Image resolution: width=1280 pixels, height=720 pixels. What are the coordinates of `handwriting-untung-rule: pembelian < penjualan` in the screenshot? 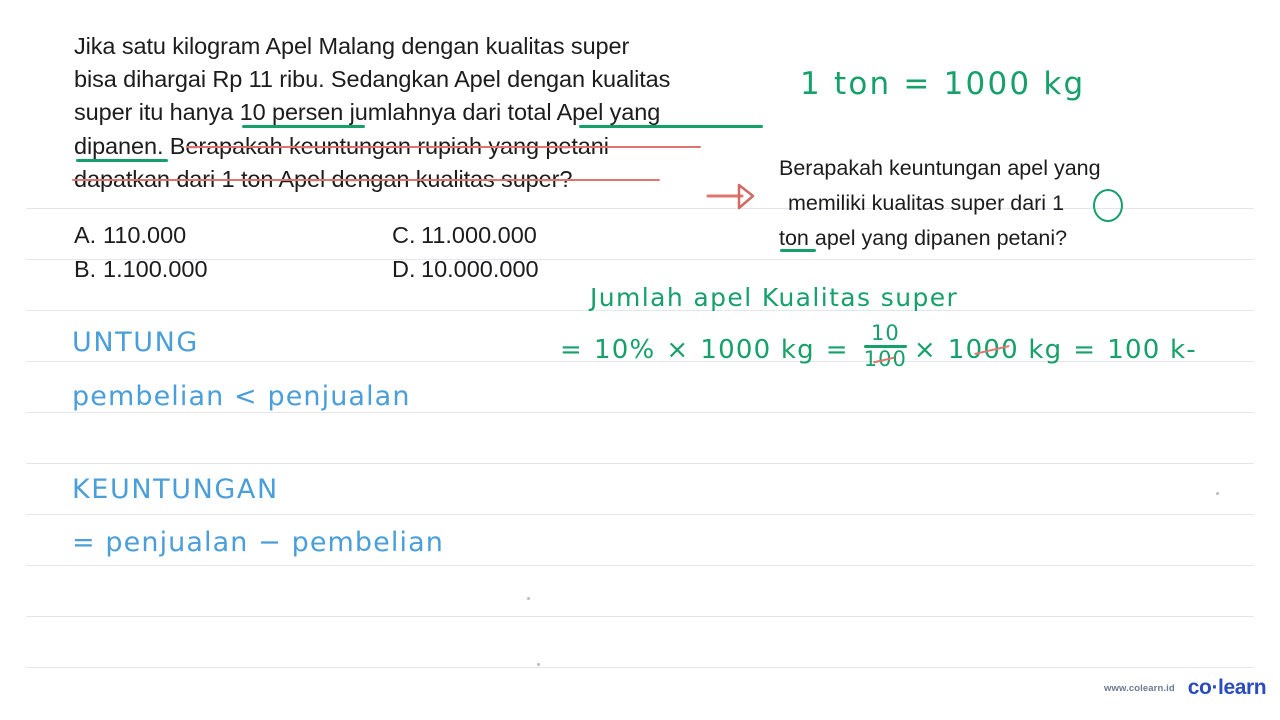 It's located at (241, 396).